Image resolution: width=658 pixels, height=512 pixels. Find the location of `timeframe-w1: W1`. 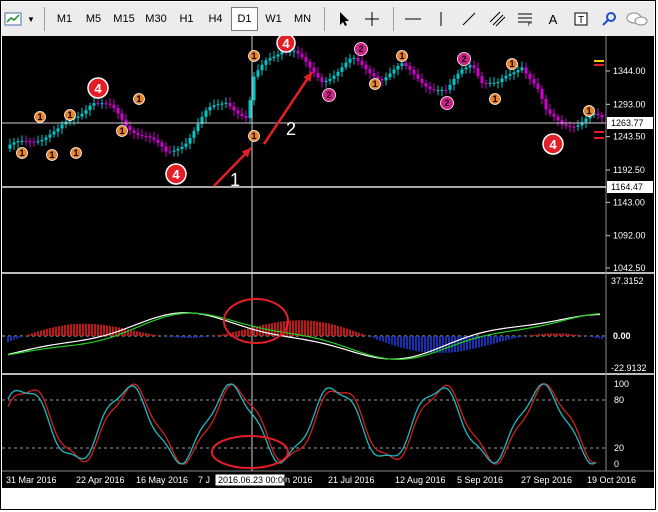

timeframe-w1: W1 is located at coordinates (273, 19).